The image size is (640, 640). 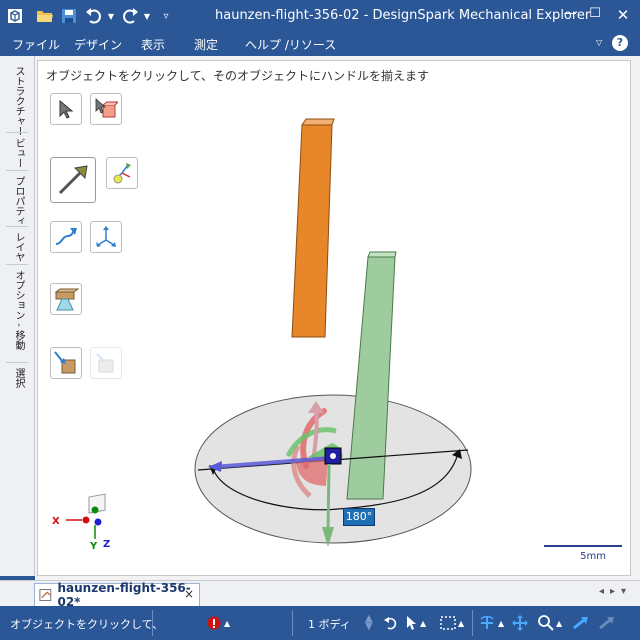 I want to click on open-folder-icon, so click(x=45, y=16).